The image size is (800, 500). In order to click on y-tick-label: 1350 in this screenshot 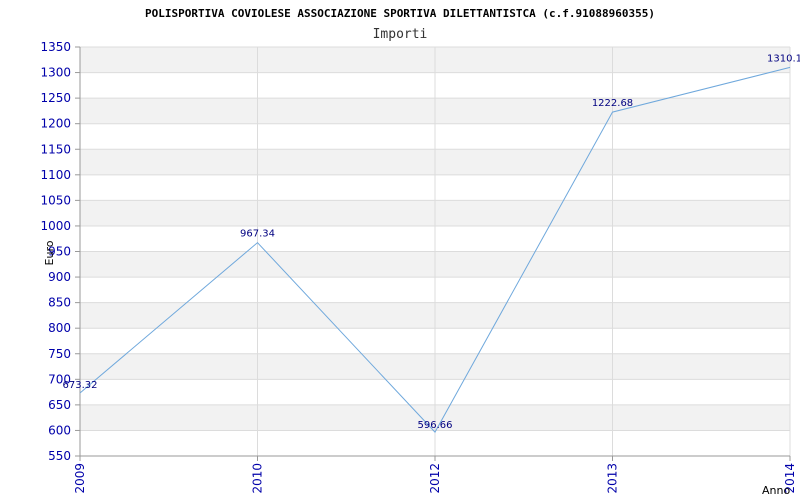, I will do `click(55, 47)`.